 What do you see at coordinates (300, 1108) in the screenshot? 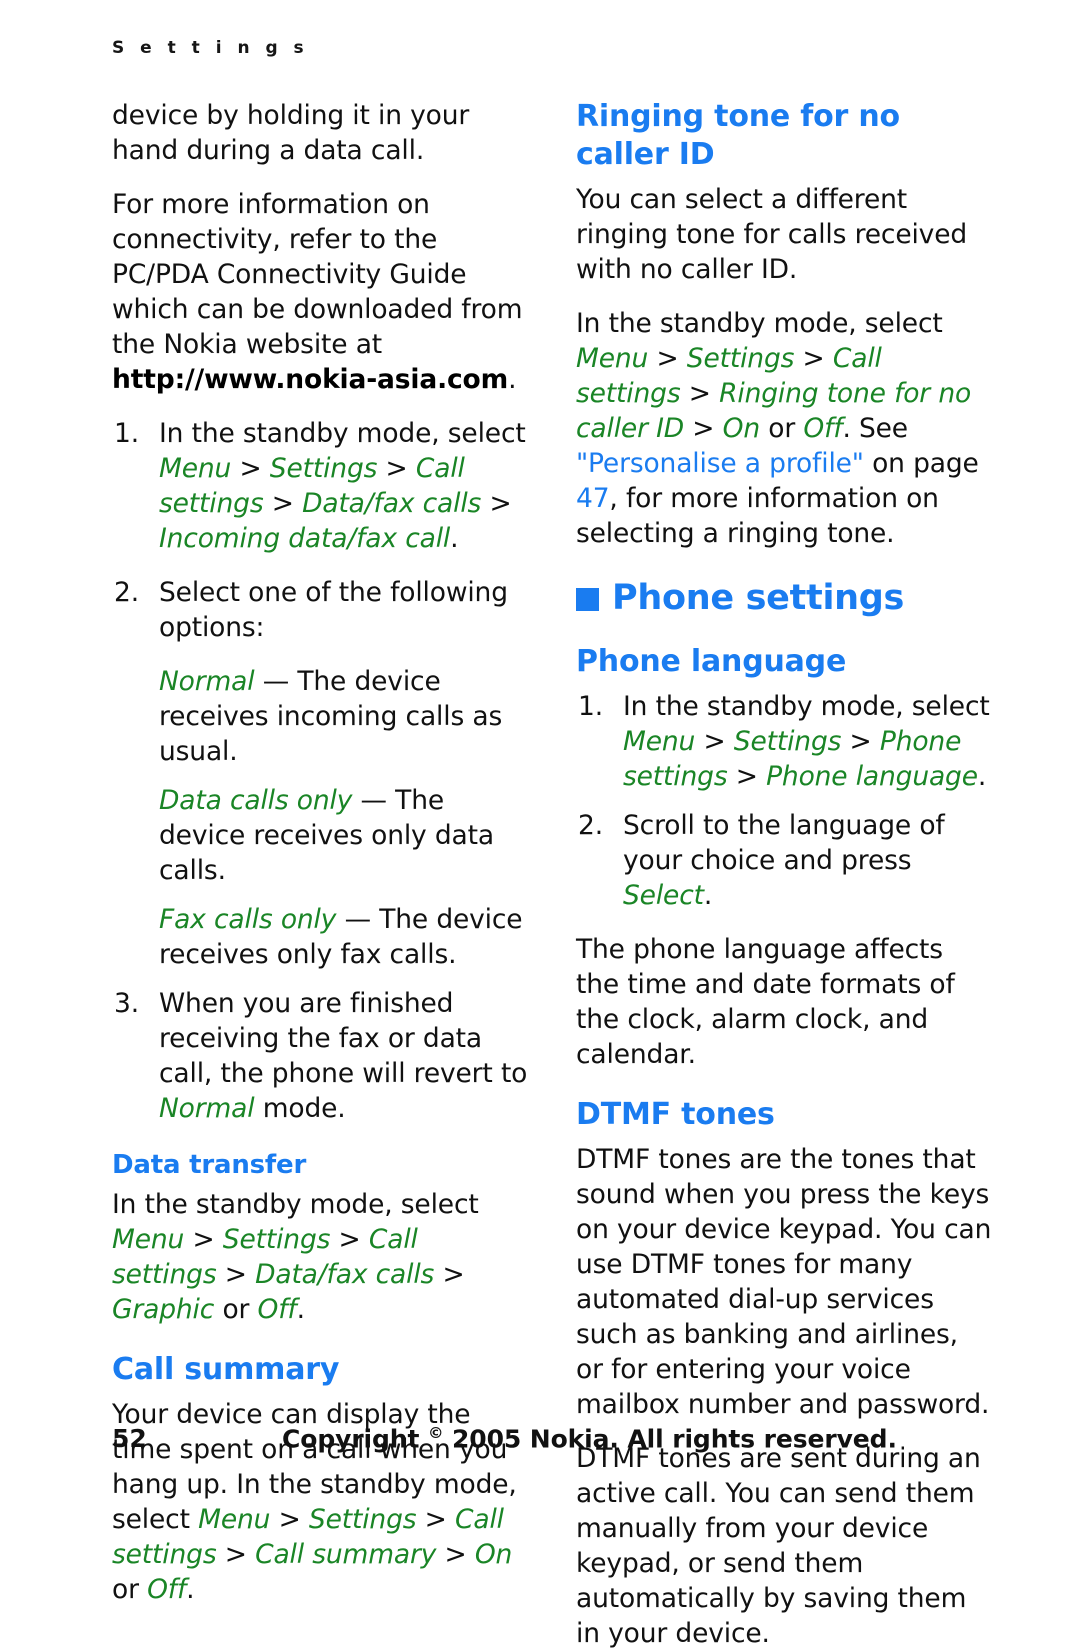
I see `step-text-b: mode.` at bounding box center [300, 1108].